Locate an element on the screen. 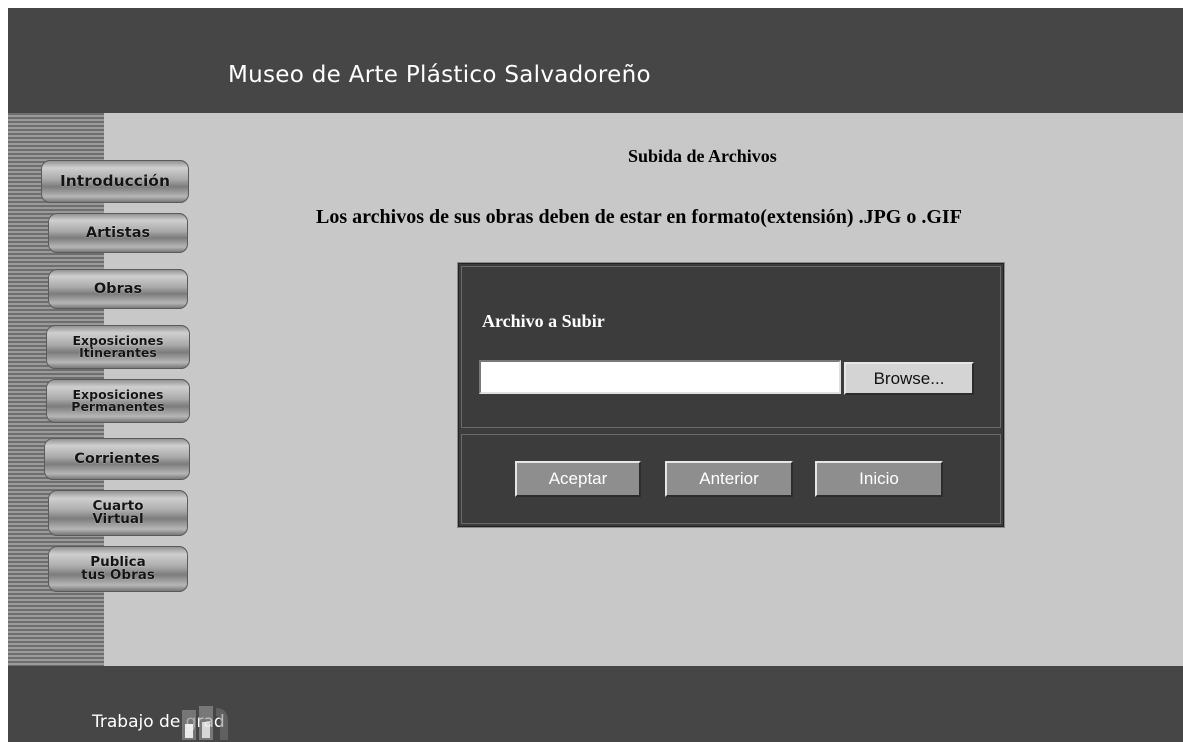 The width and height of the screenshot is (1183, 742). sidebar-item-label: Publica tus Obras is located at coordinates (118, 569).